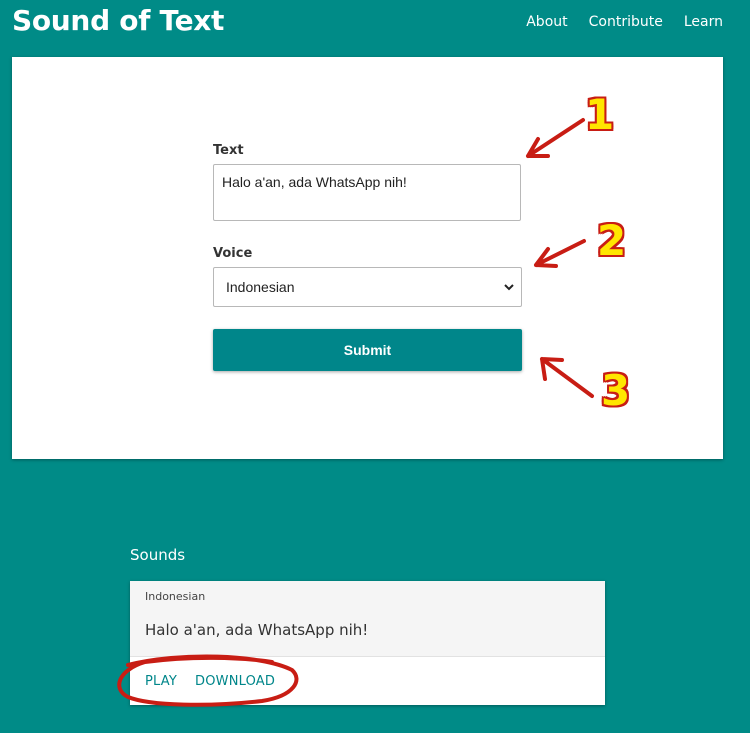  I want to click on top-nav: About Contribute Learn, so click(624, 22).